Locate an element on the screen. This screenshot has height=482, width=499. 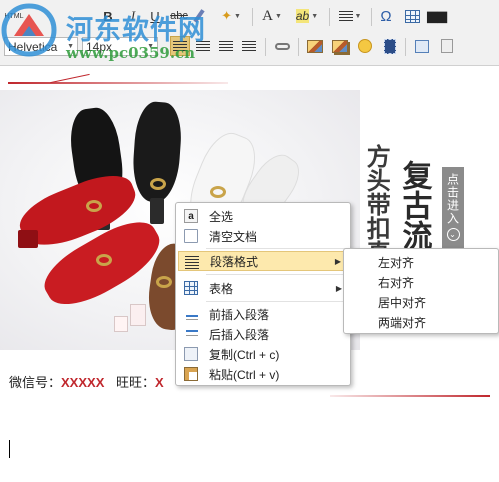
menu-item-label: 清空文档 is located at coordinates (233, 236).